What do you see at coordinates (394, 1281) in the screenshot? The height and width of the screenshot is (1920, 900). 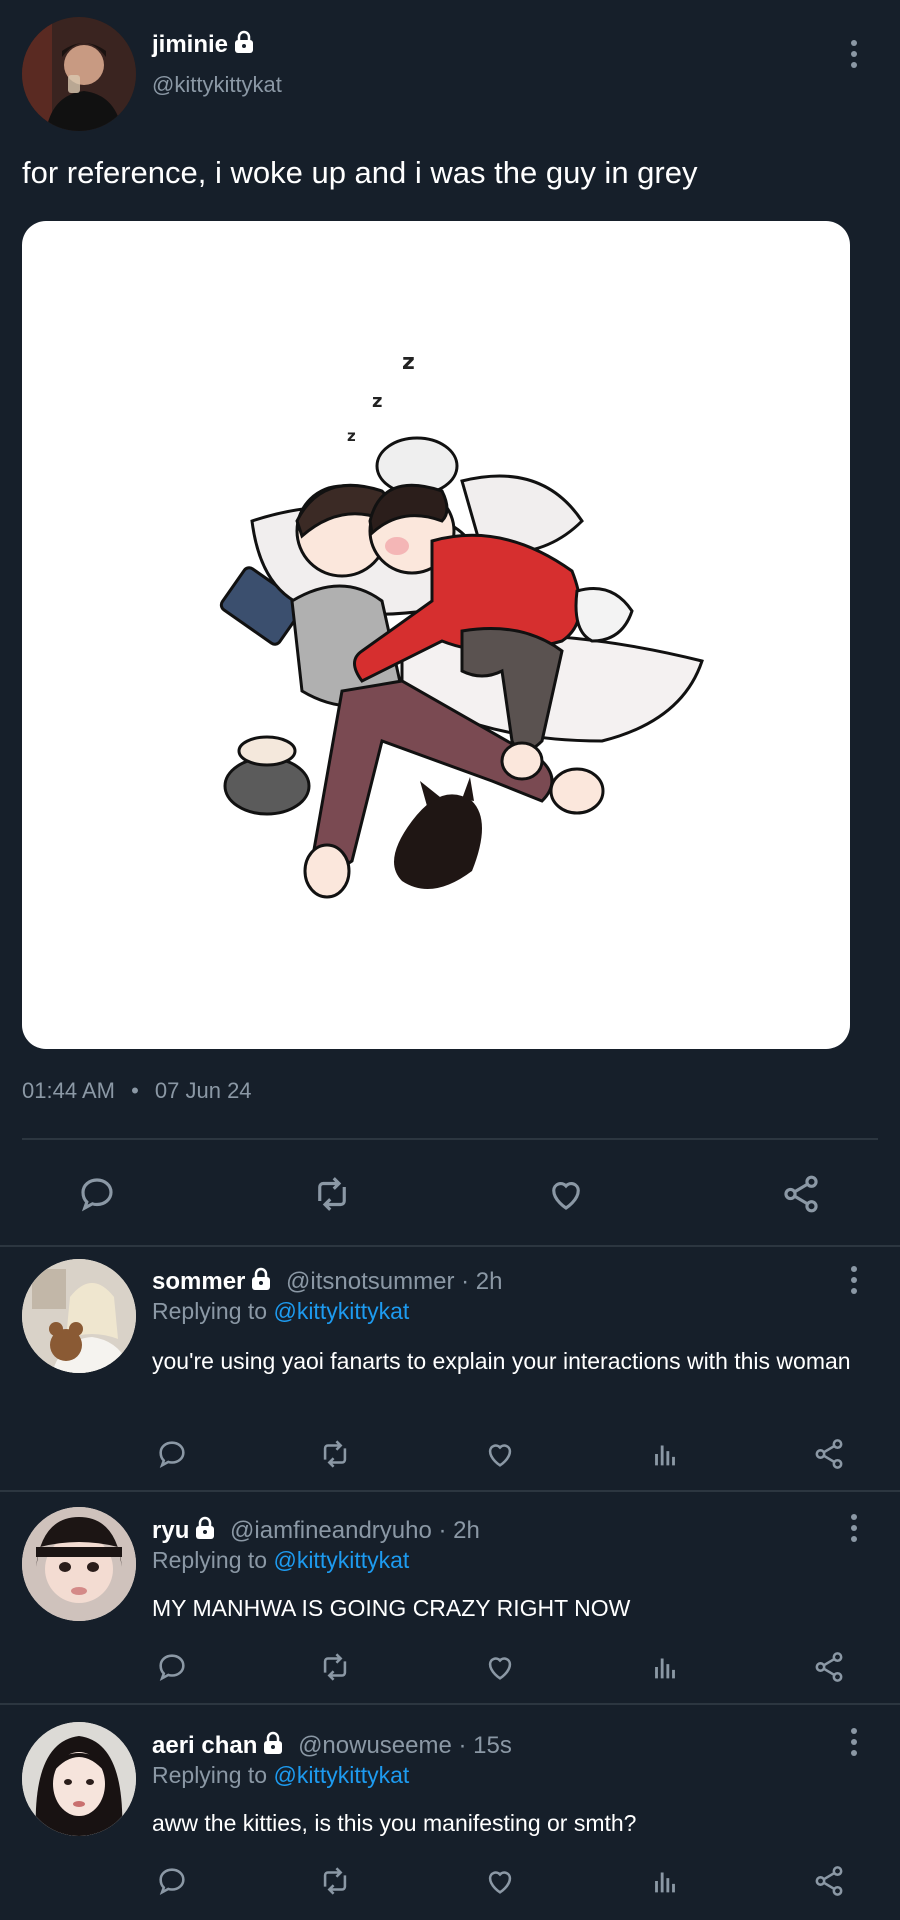 I see `handle-and-time: @itsnotsummer · 2h` at bounding box center [394, 1281].